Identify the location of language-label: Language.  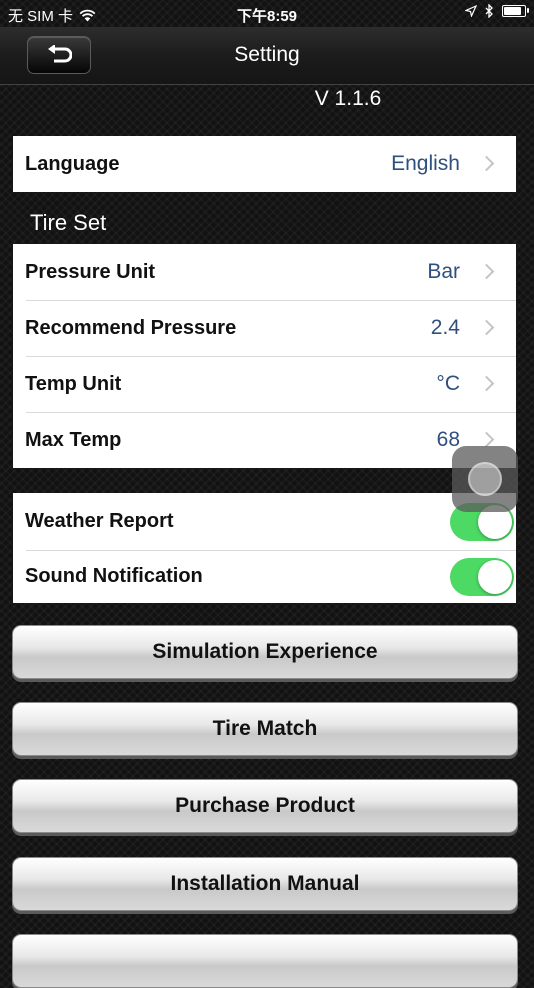
(72, 163).